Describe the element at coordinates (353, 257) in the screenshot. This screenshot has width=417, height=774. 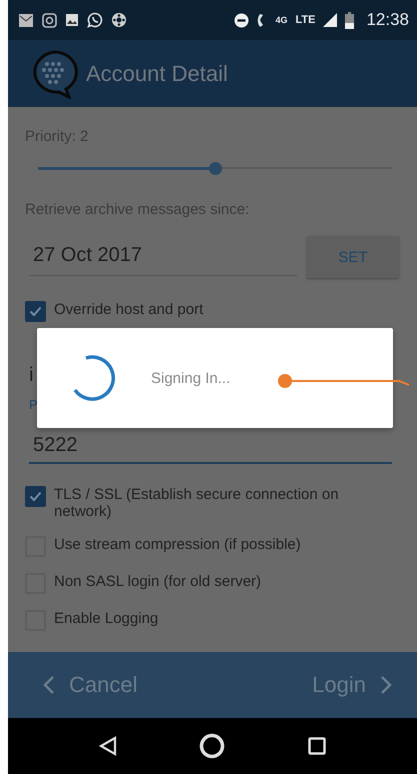
I see `set-button: SET` at that location.